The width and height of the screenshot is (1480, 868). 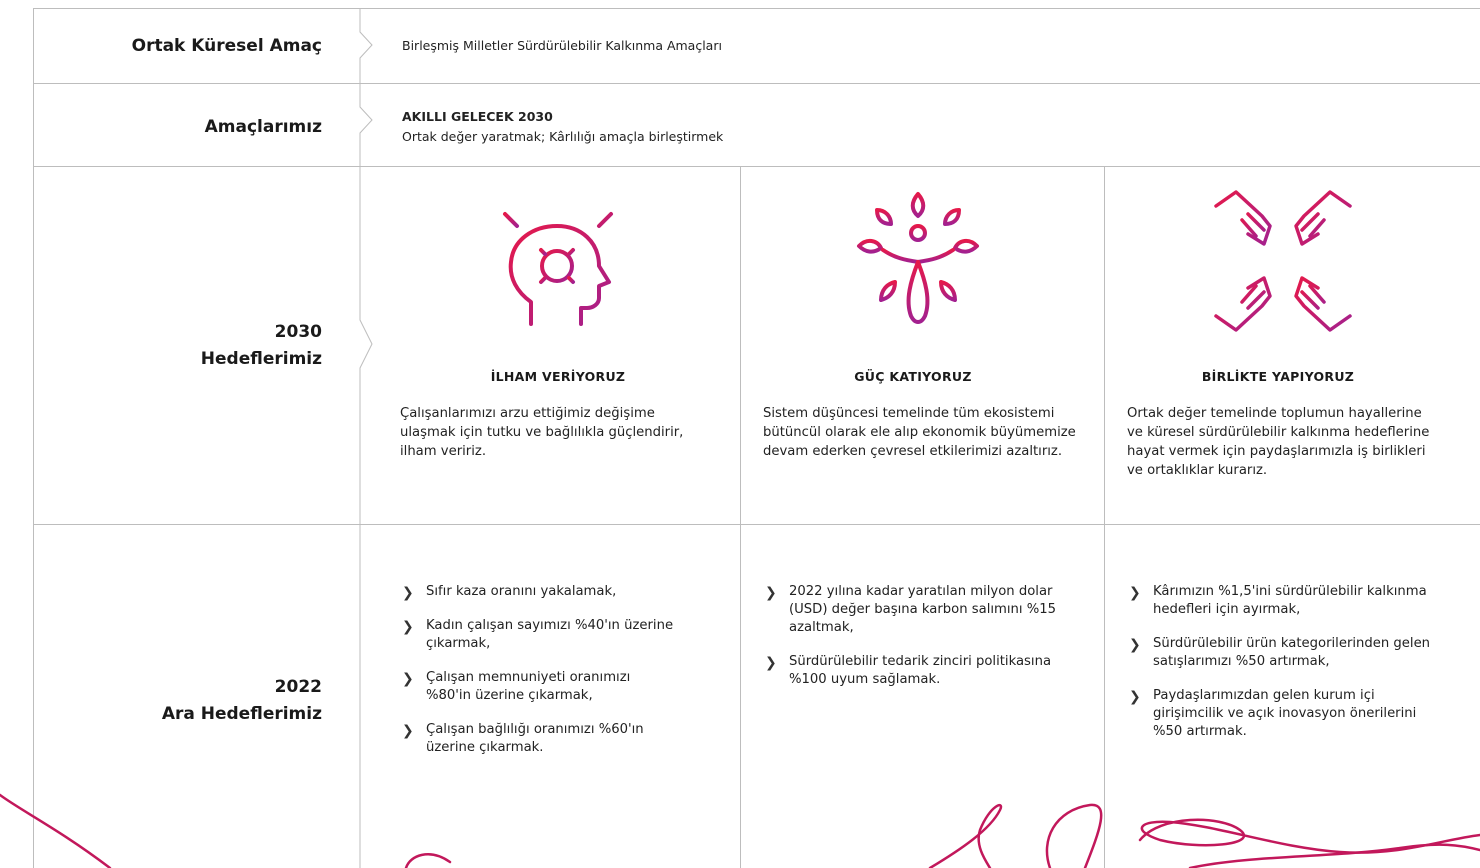 What do you see at coordinates (756, 8) in the screenshot?
I see `frame-top` at bounding box center [756, 8].